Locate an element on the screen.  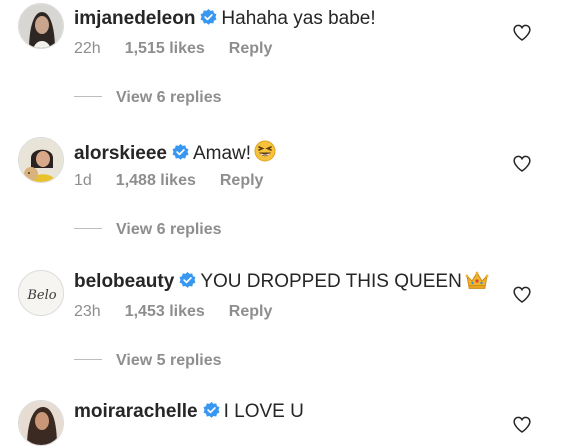
comment-text: I LOVE U is located at coordinates (263, 411).